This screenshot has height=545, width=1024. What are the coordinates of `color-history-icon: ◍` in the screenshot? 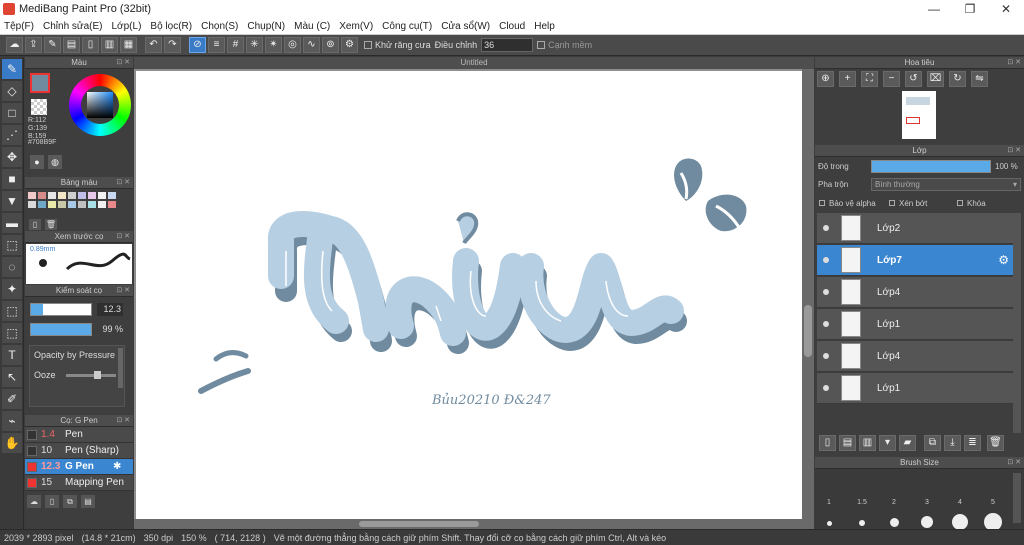 It's located at (55, 162).